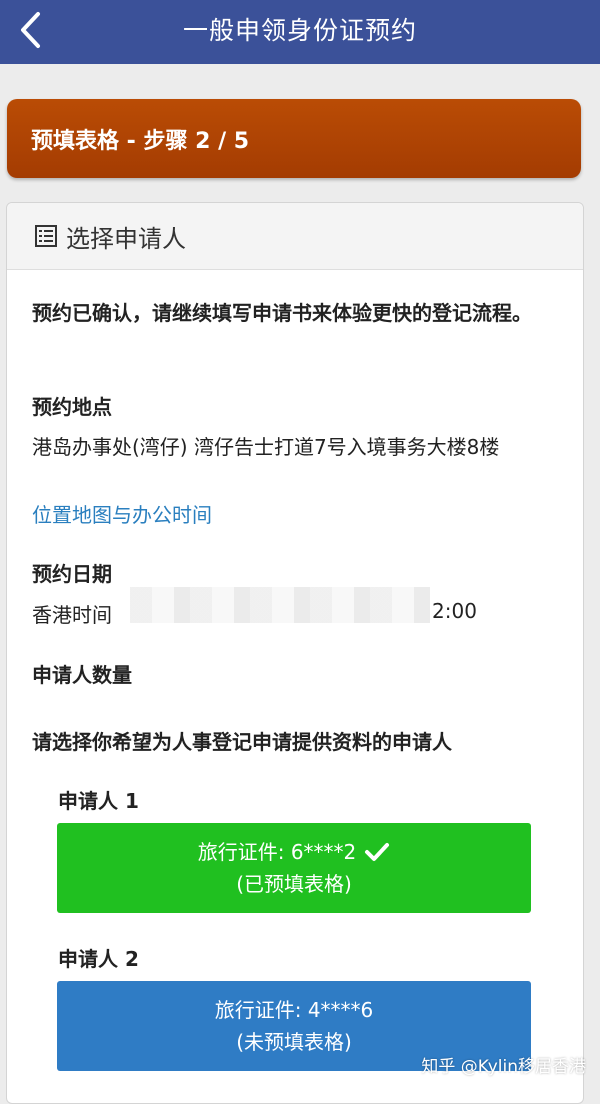 Image resolution: width=600 pixels, height=1104 pixels. I want to click on applicant-1-label: 申请人 1, so click(98, 801).